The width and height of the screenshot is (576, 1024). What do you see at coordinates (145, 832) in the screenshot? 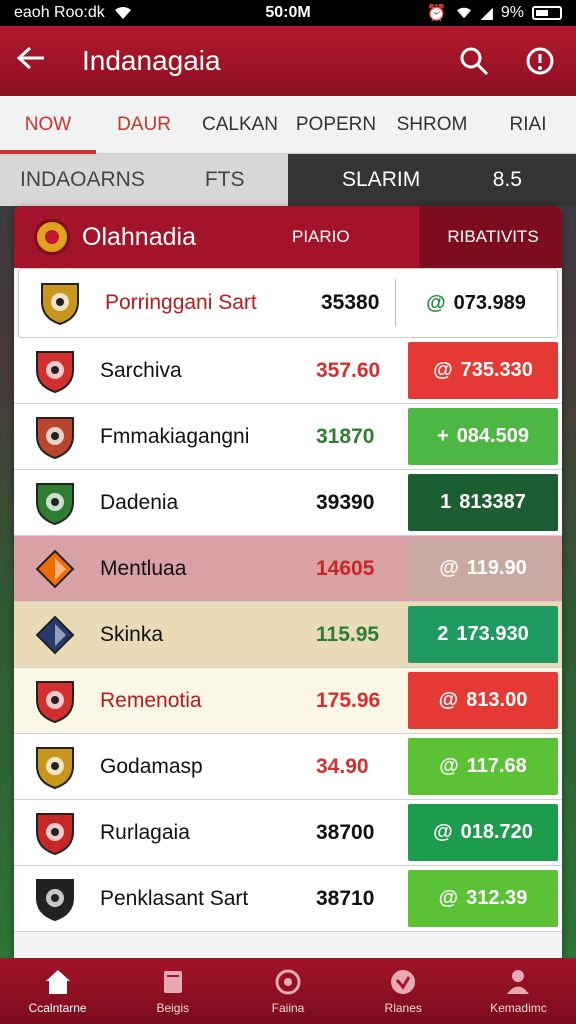
I see `team-name: Rurlagaia` at bounding box center [145, 832].